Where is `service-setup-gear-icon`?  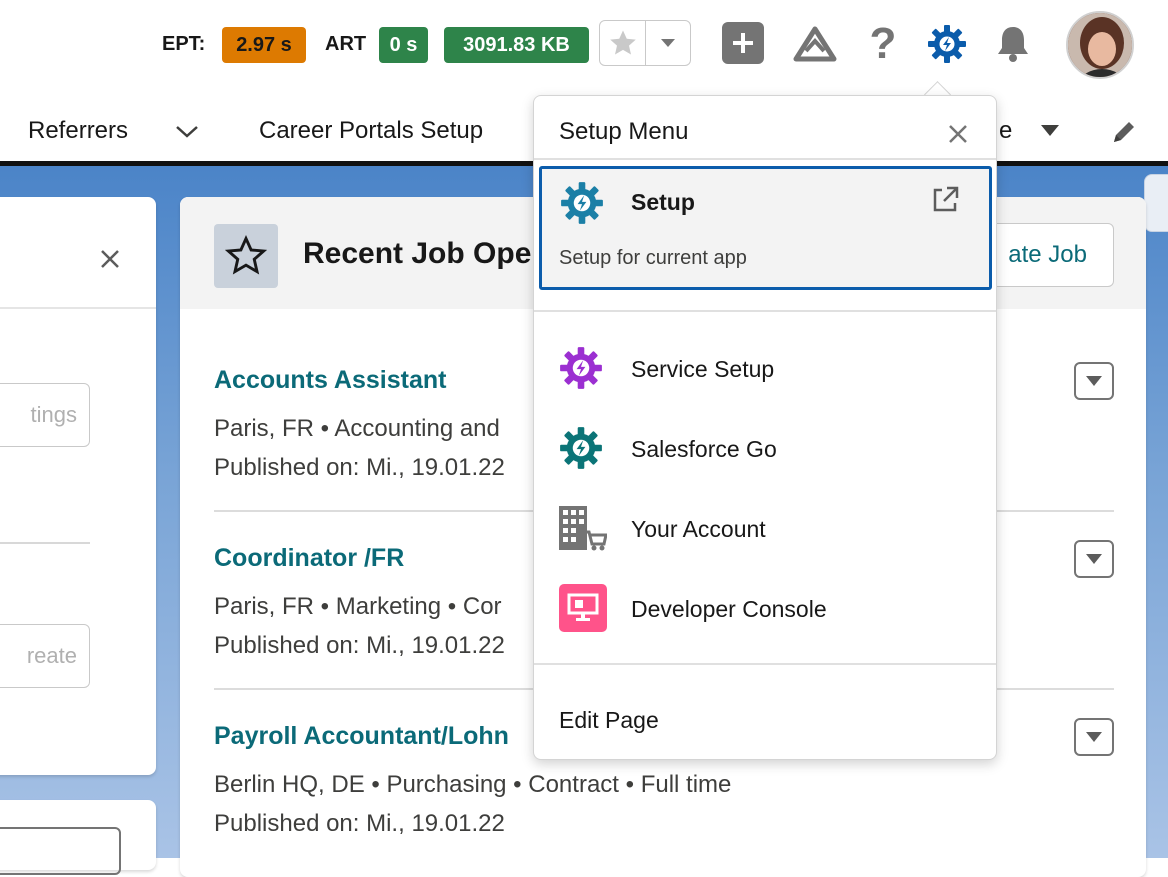 service-setup-gear-icon is located at coordinates (581, 368).